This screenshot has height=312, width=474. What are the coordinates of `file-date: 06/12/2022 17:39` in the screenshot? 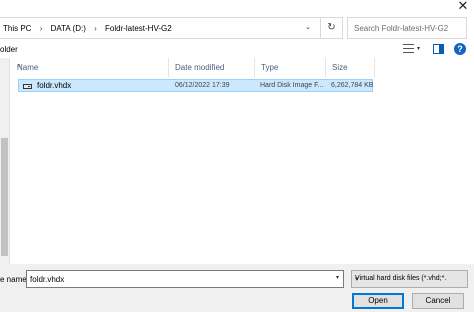 It's located at (202, 85).